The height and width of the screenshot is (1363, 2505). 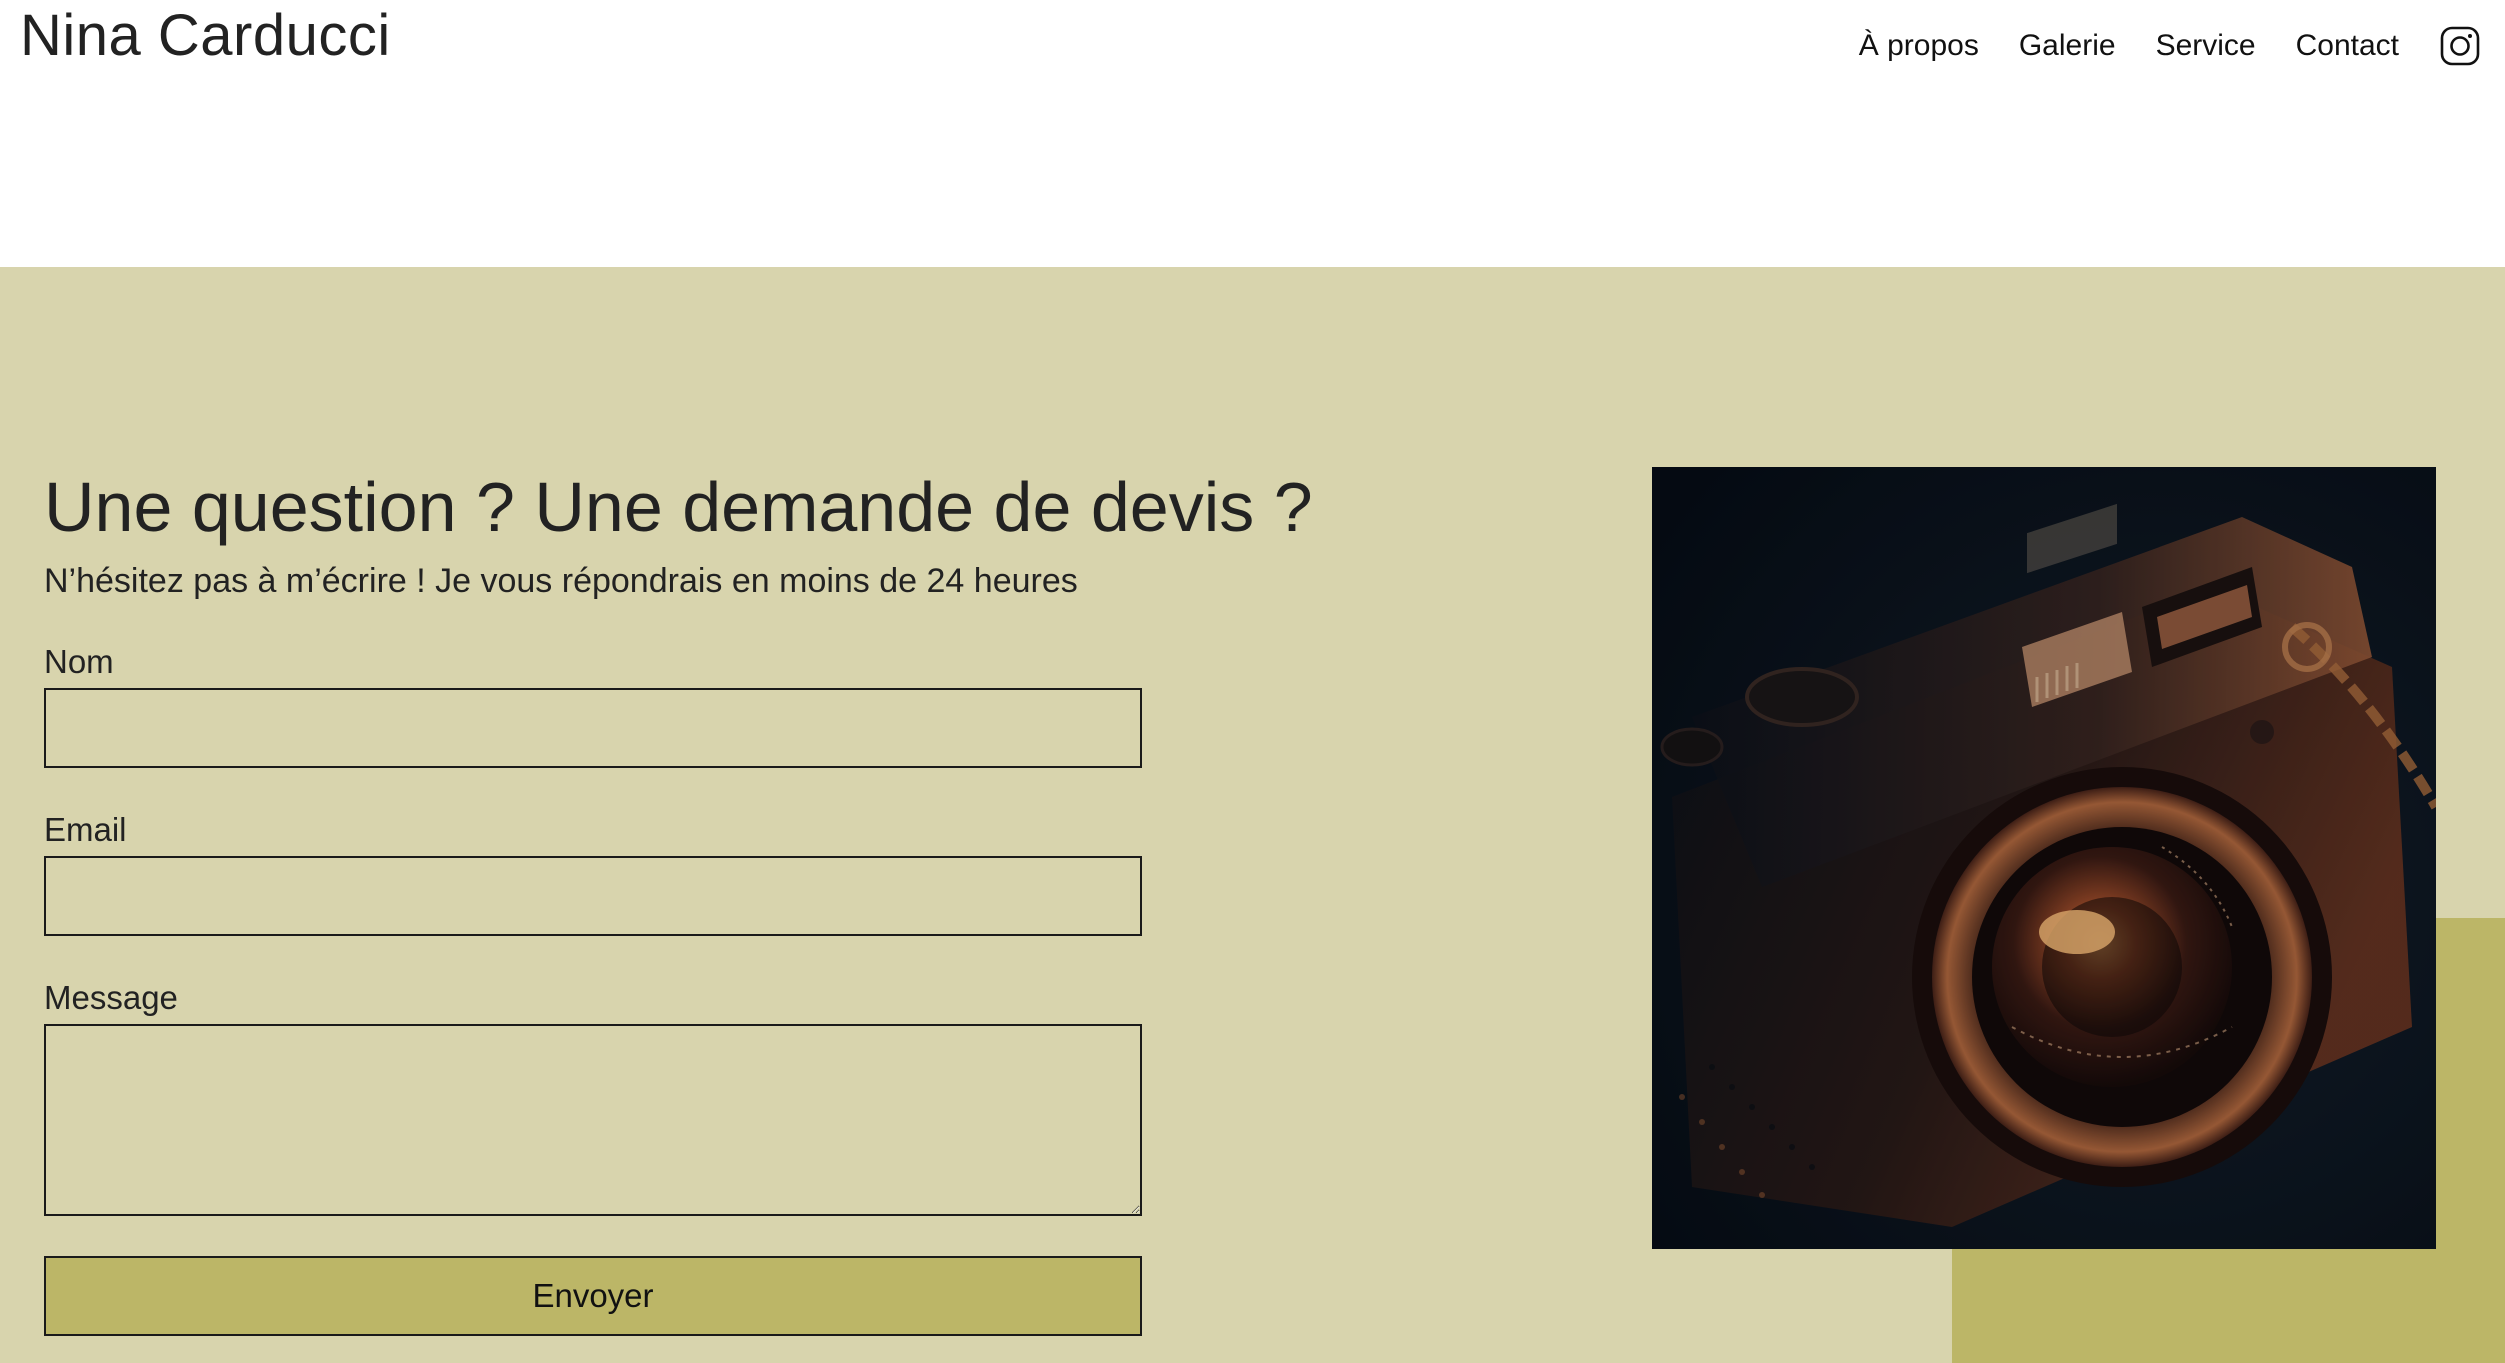 What do you see at coordinates (2460, 46) in the screenshot?
I see `instagram-icon` at bounding box center [2460, 46].